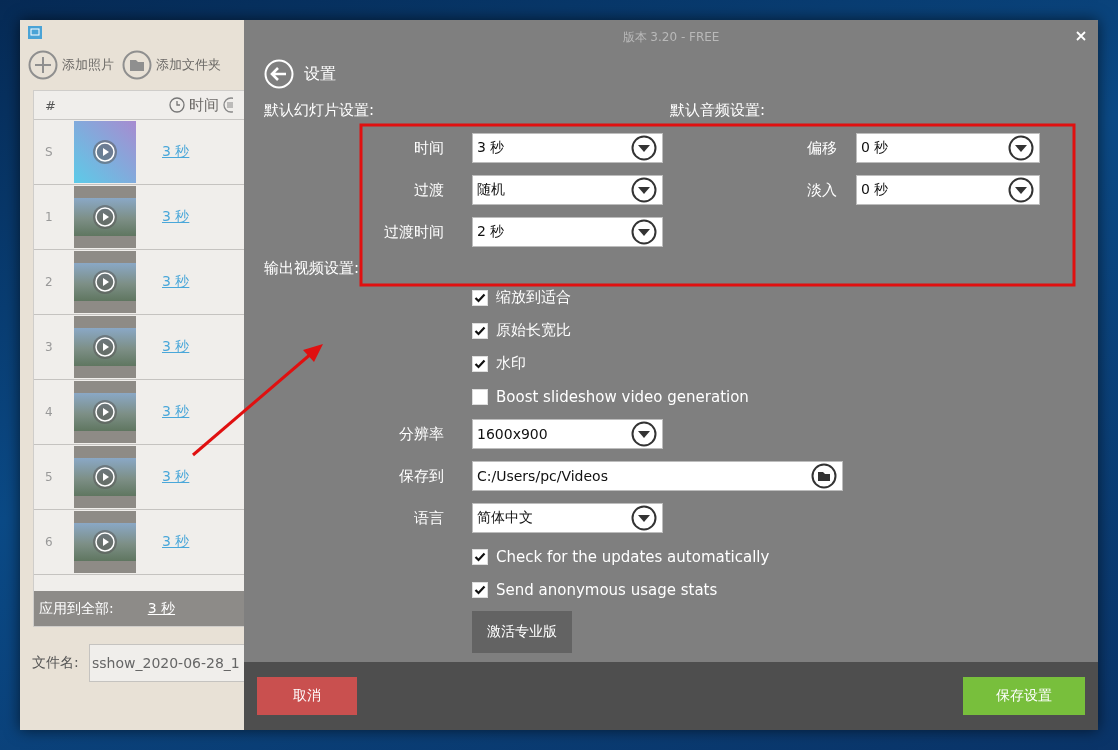 The width and height of the screenshot is (1118, 750). I want to click on section-heading: 默认音频设置:, so click(718, 110).